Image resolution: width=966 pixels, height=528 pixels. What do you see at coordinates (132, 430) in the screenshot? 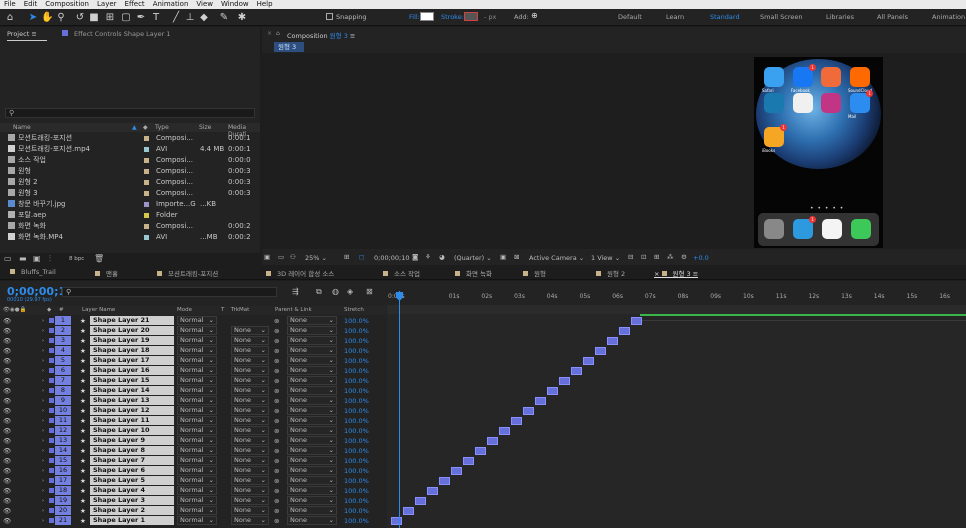
I see `layer-name: Shape Layer 10` at bounding box center [132, 430].